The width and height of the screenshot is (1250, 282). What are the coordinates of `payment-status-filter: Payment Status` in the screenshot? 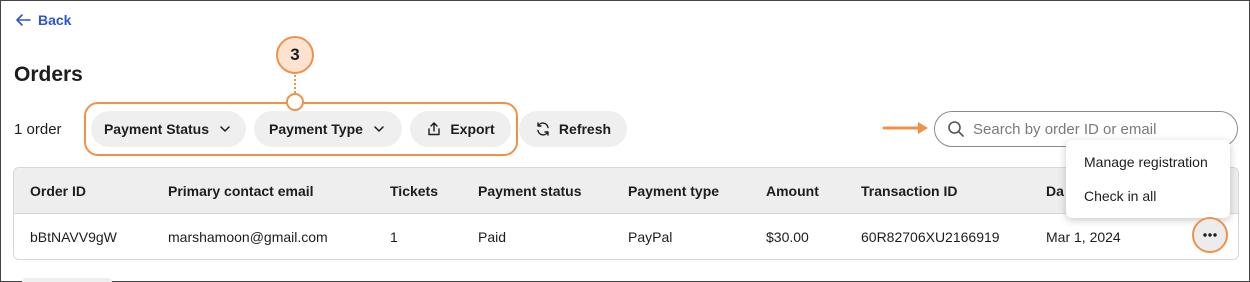 It's located at (168, 129).